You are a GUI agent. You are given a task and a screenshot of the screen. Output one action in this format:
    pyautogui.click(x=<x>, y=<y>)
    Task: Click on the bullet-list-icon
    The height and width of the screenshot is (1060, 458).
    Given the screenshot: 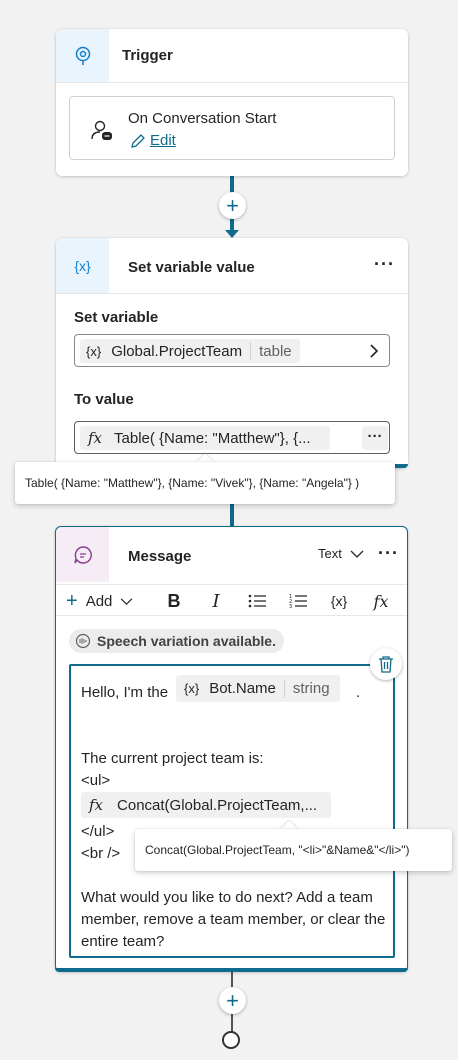 What is the action you would take?
    pyautogui.click(x=257, y=601)
    